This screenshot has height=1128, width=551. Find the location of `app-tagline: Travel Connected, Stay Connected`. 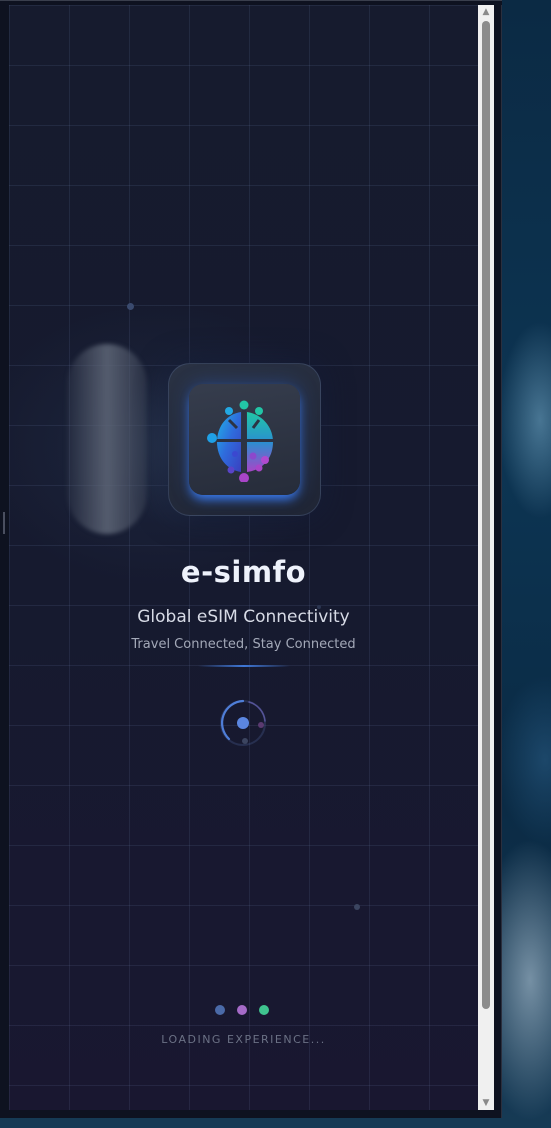

app-tagline: Travel Connected, Stay Connected is located at coordinates (243, 644).